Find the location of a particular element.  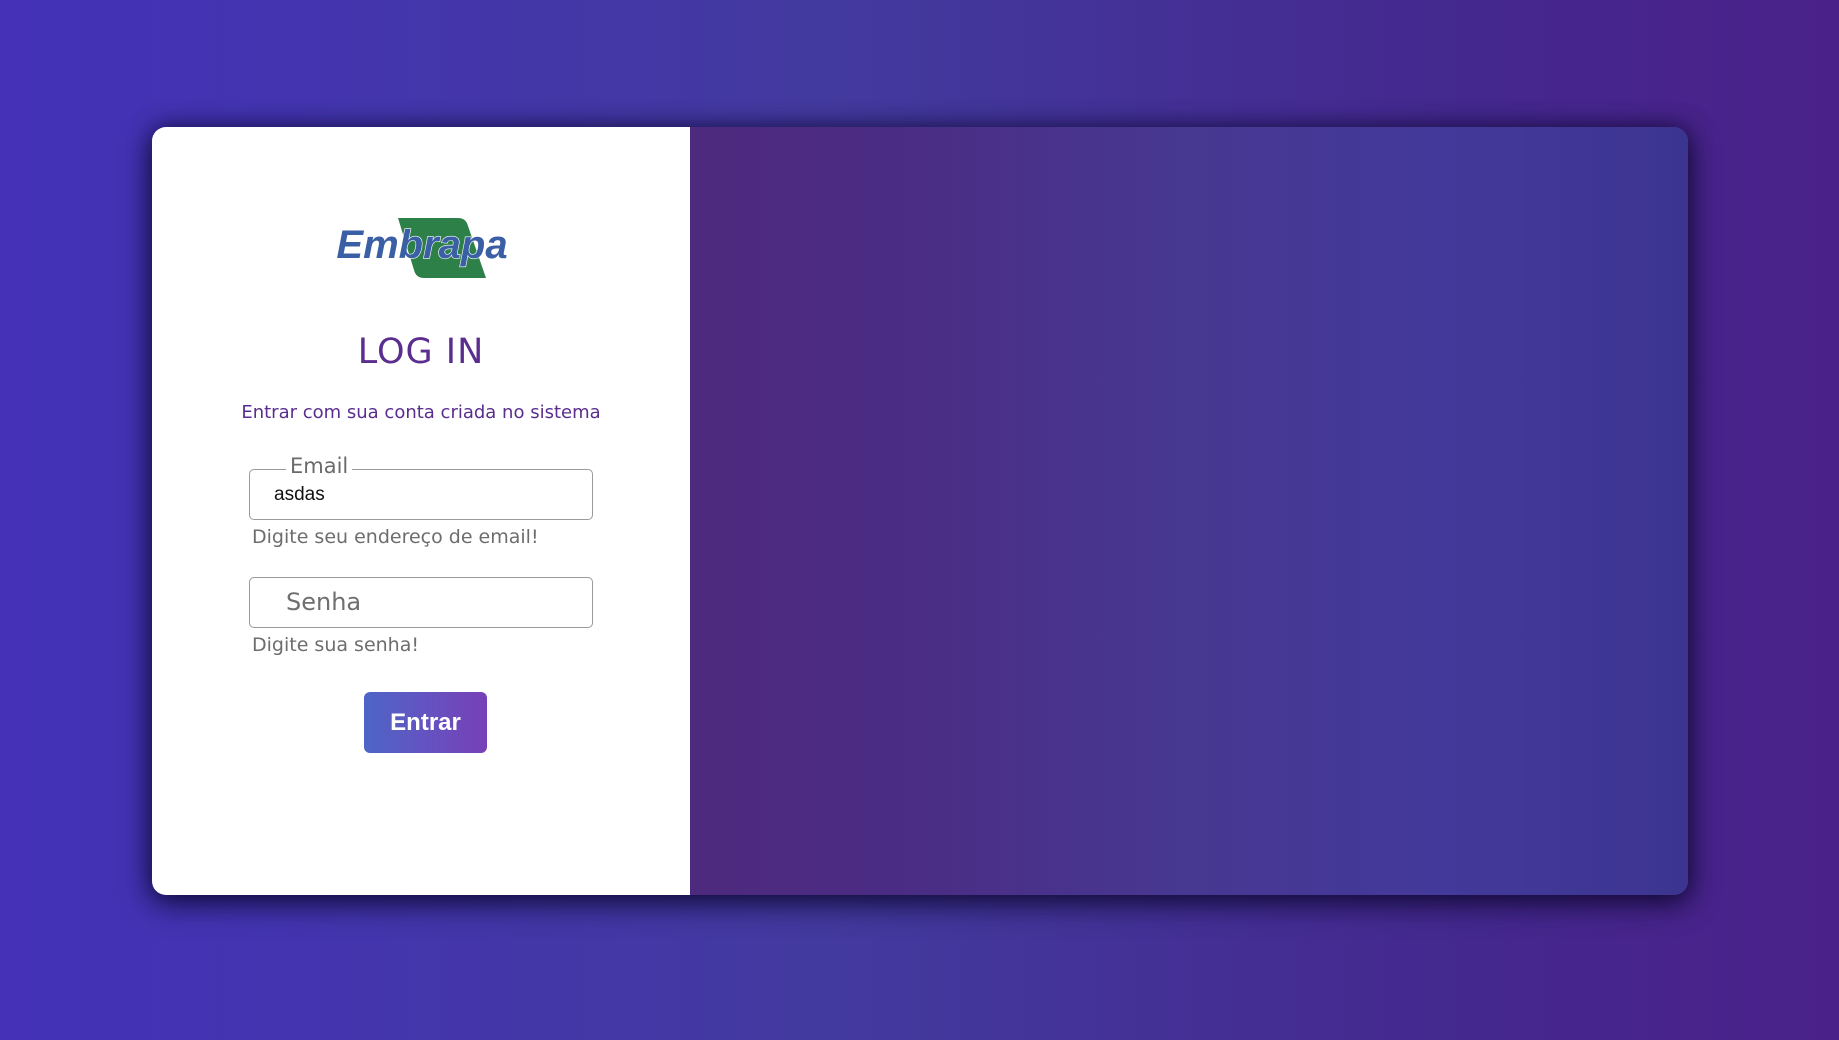

login-button: Entrar is located at coordinates (425, 722).